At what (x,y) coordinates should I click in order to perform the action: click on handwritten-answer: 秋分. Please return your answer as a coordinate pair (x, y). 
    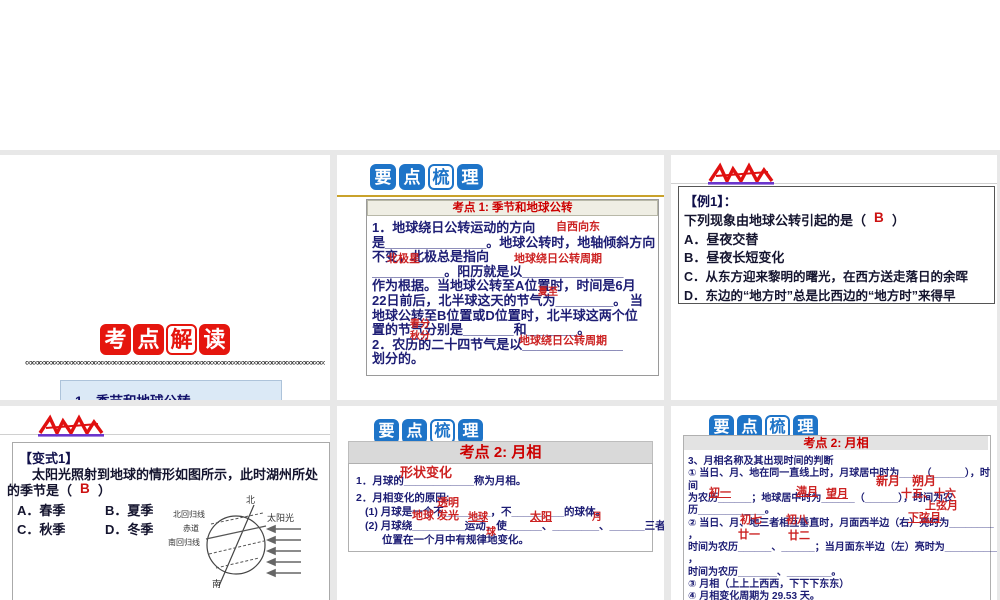
    Looking at the image, I should click on (420, 336).